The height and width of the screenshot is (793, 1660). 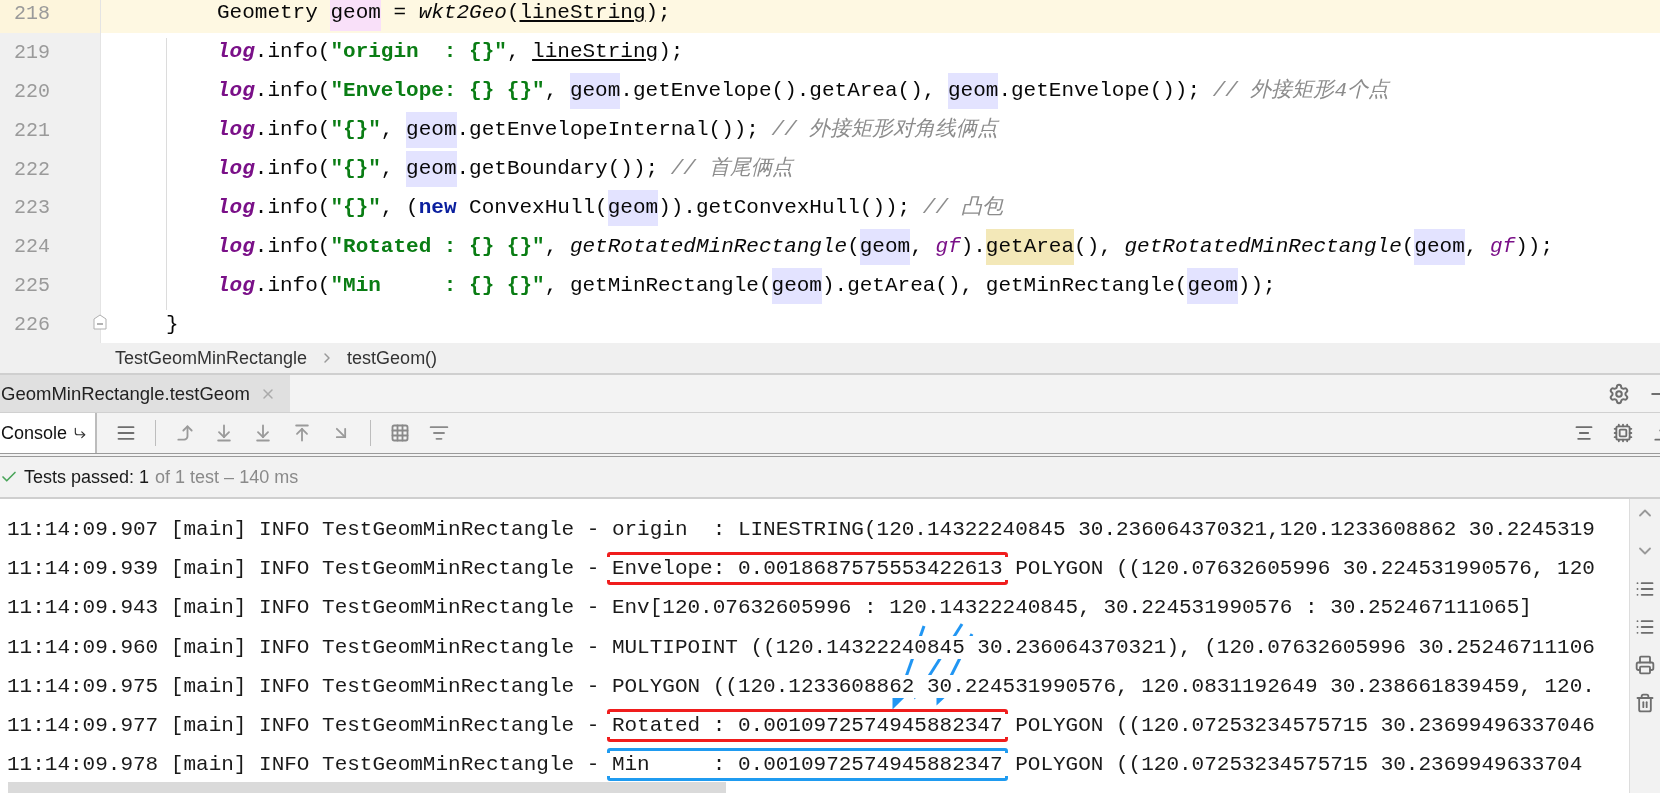 I want to click on align-center-icon, so click(x=1584, y=433).